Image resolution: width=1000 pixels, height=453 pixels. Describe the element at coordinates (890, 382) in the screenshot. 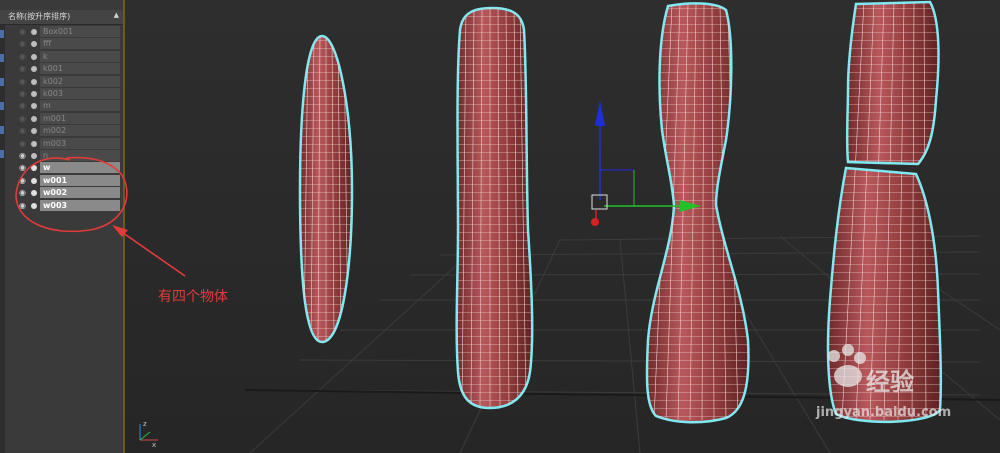

I see `watermark-brand-text: 经验` at that location.